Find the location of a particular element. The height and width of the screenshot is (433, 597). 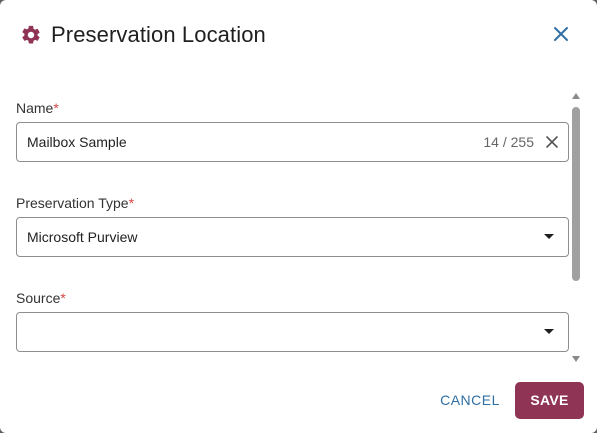

scroll-up-icon is located at coordinates (576, 96).